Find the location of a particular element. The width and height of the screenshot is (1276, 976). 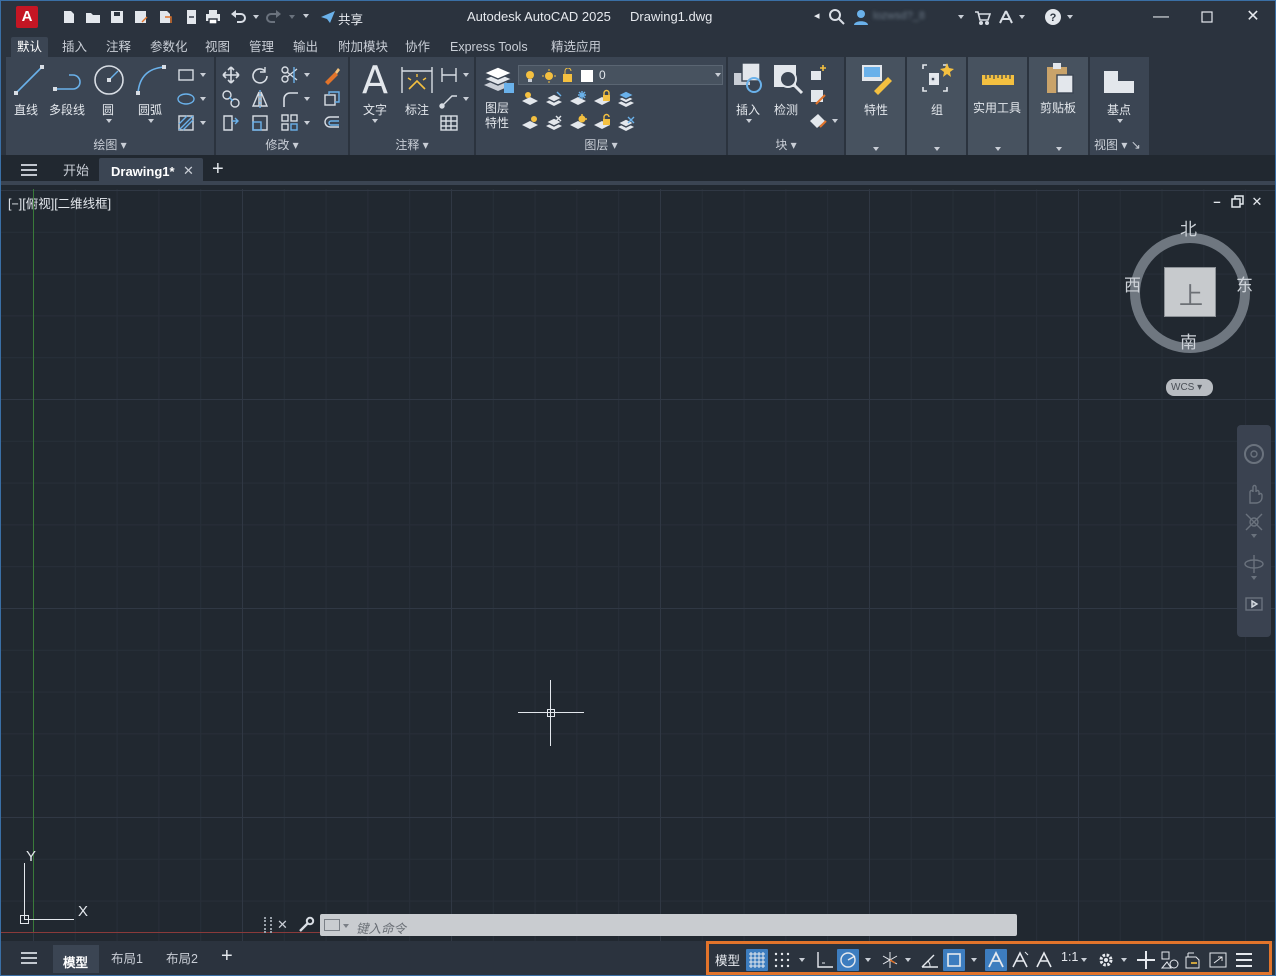

inspect-block-icon is located at coordinates (788, 79).